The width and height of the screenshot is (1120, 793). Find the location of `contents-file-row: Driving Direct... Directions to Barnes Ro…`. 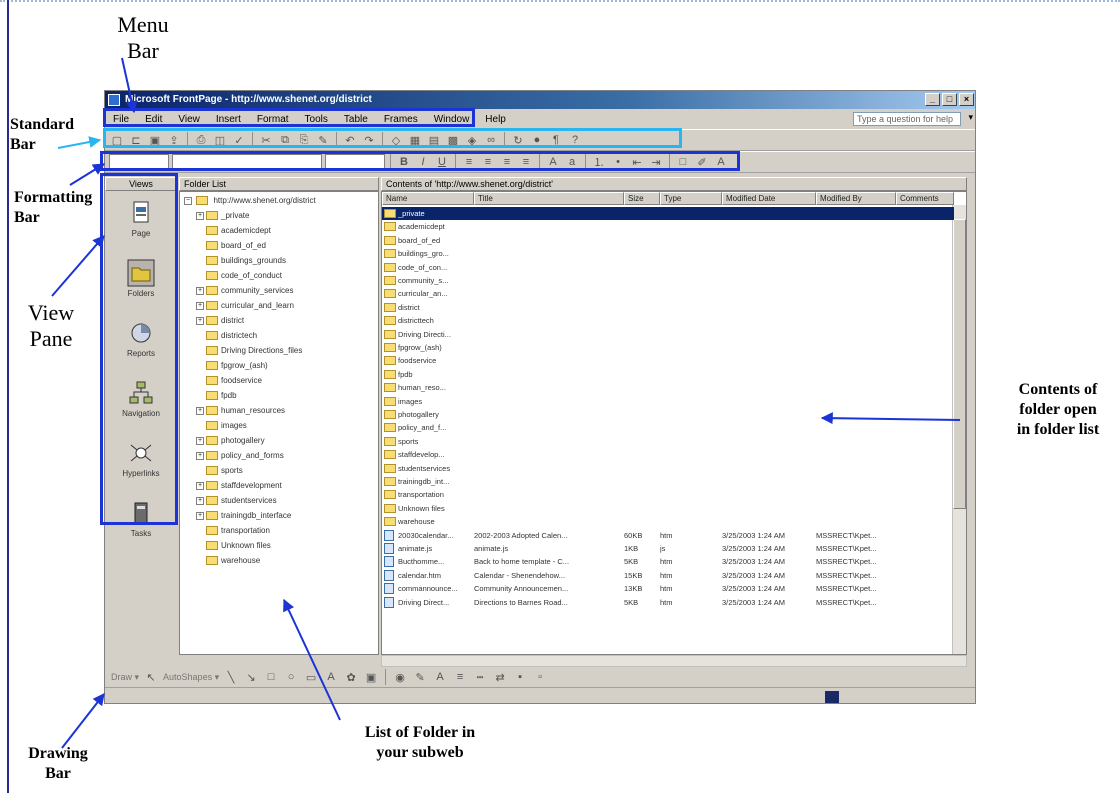

contents-file-row: Driving Direct... Directions to Barnes Ro… is located at coordinates (668, 602).